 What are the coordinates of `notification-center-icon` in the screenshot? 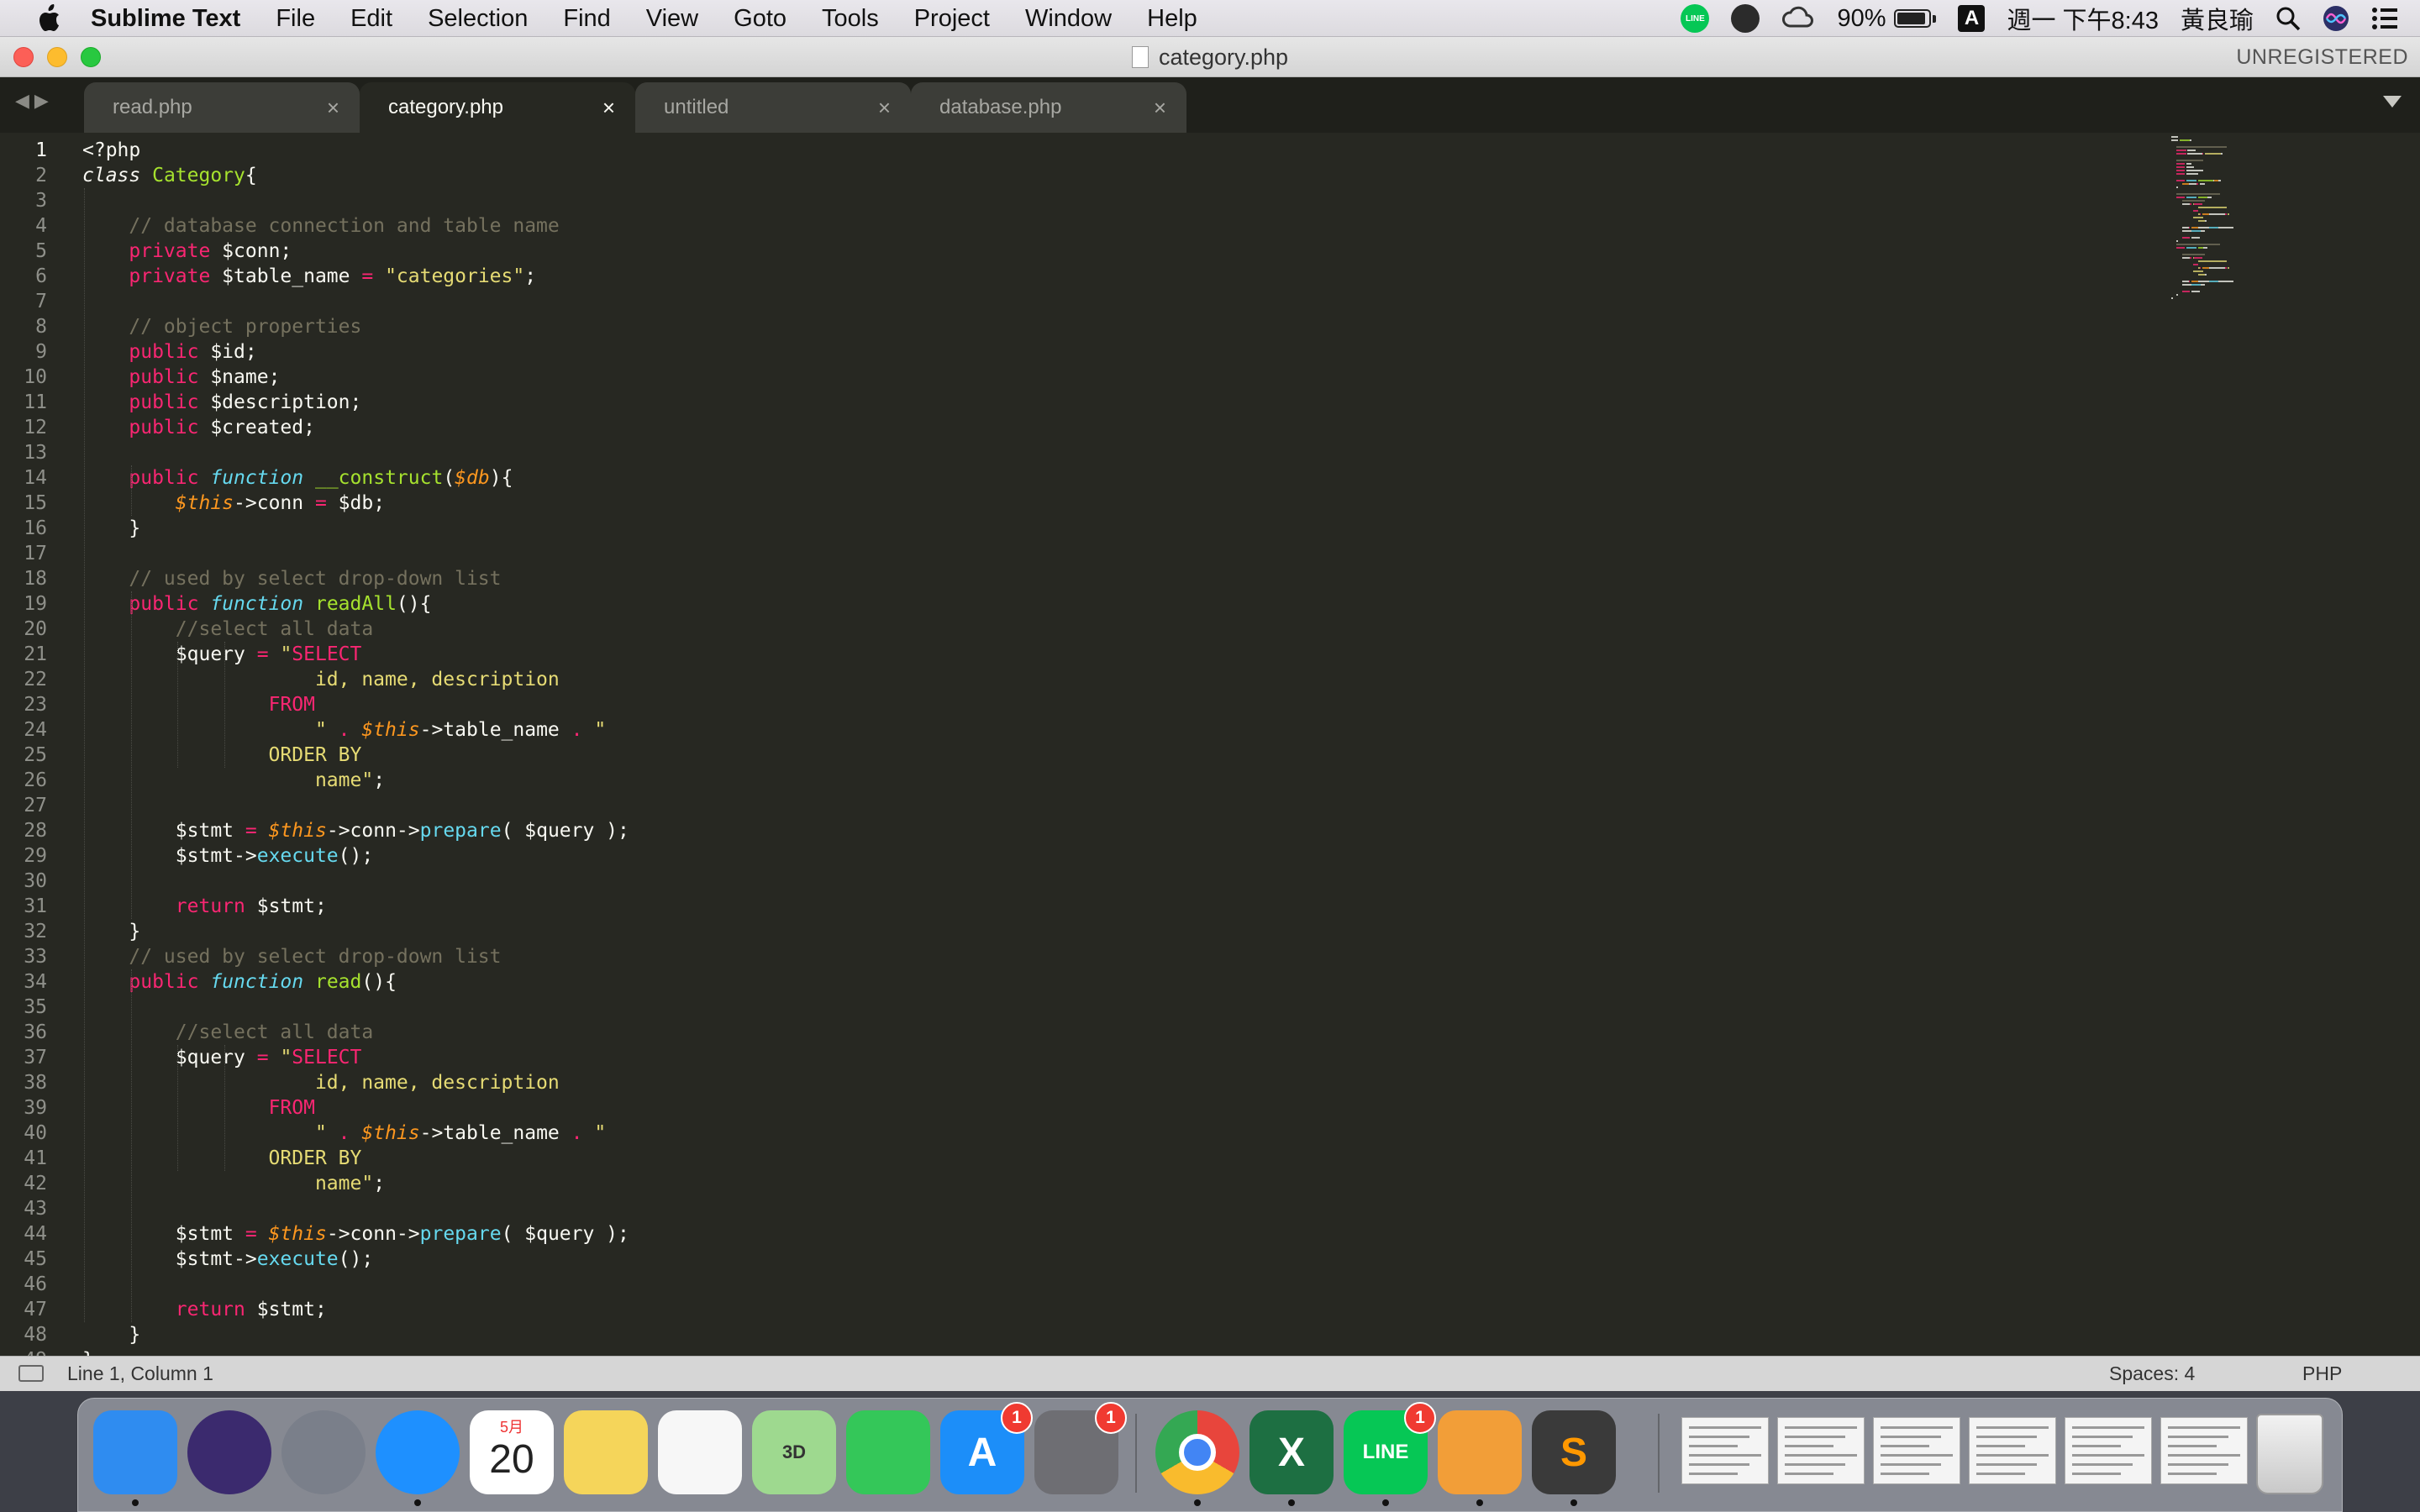 It's located at (2385, 18).